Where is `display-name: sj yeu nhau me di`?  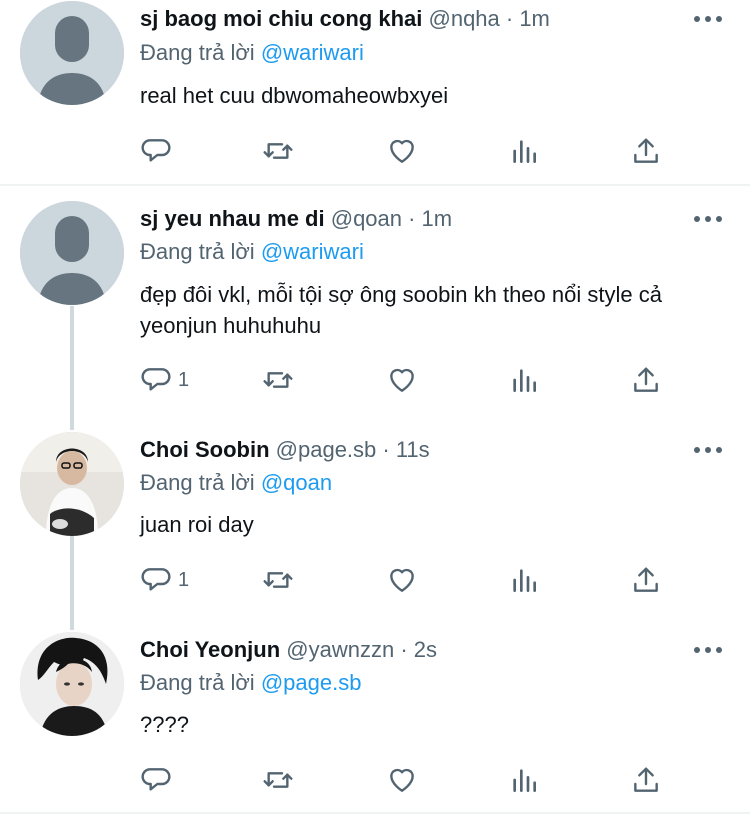
display-name: sj yeu nhau me di is located at coordinates (232, 218).